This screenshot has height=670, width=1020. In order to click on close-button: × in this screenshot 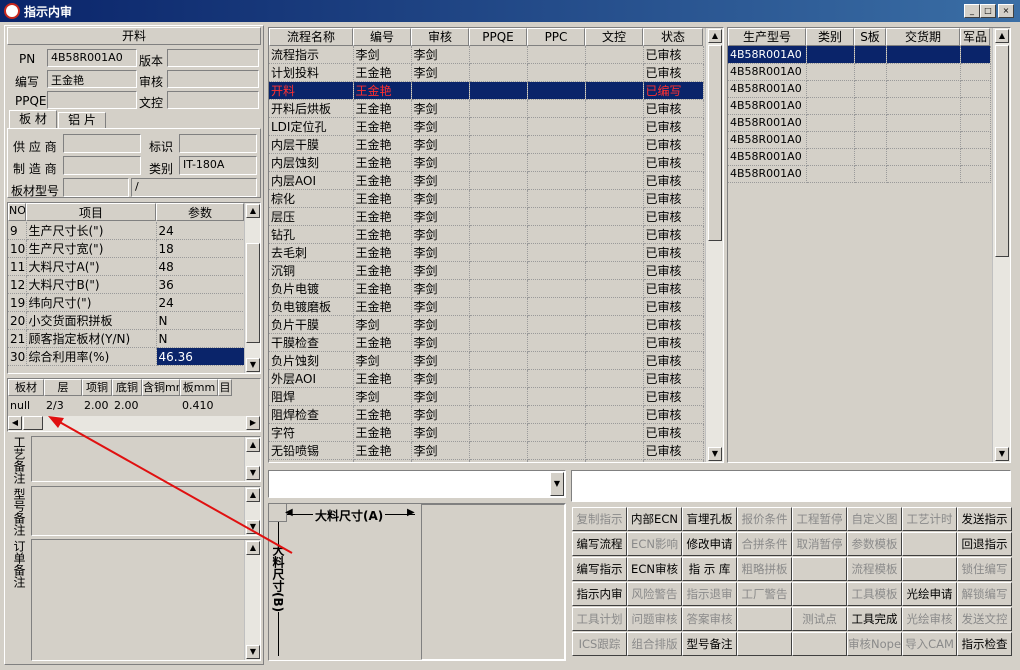, I will do `click(1006, 11)`.